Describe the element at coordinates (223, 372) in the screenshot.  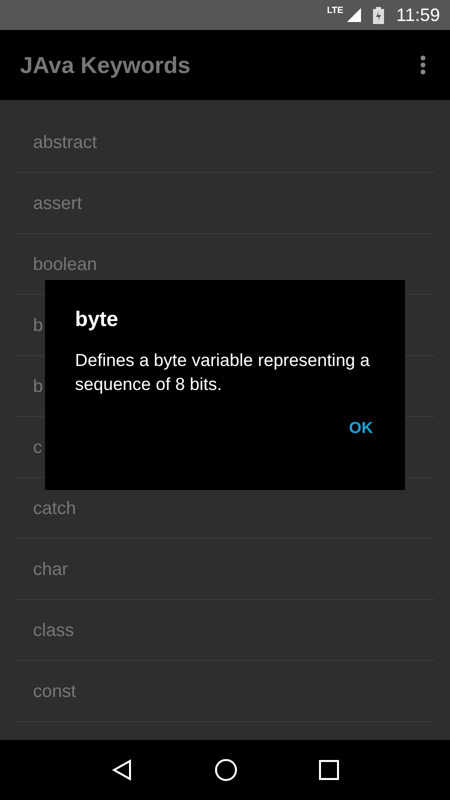
I see `dialog-message: Defines a byte variable representing a sequence of 8 bits.` at that location.